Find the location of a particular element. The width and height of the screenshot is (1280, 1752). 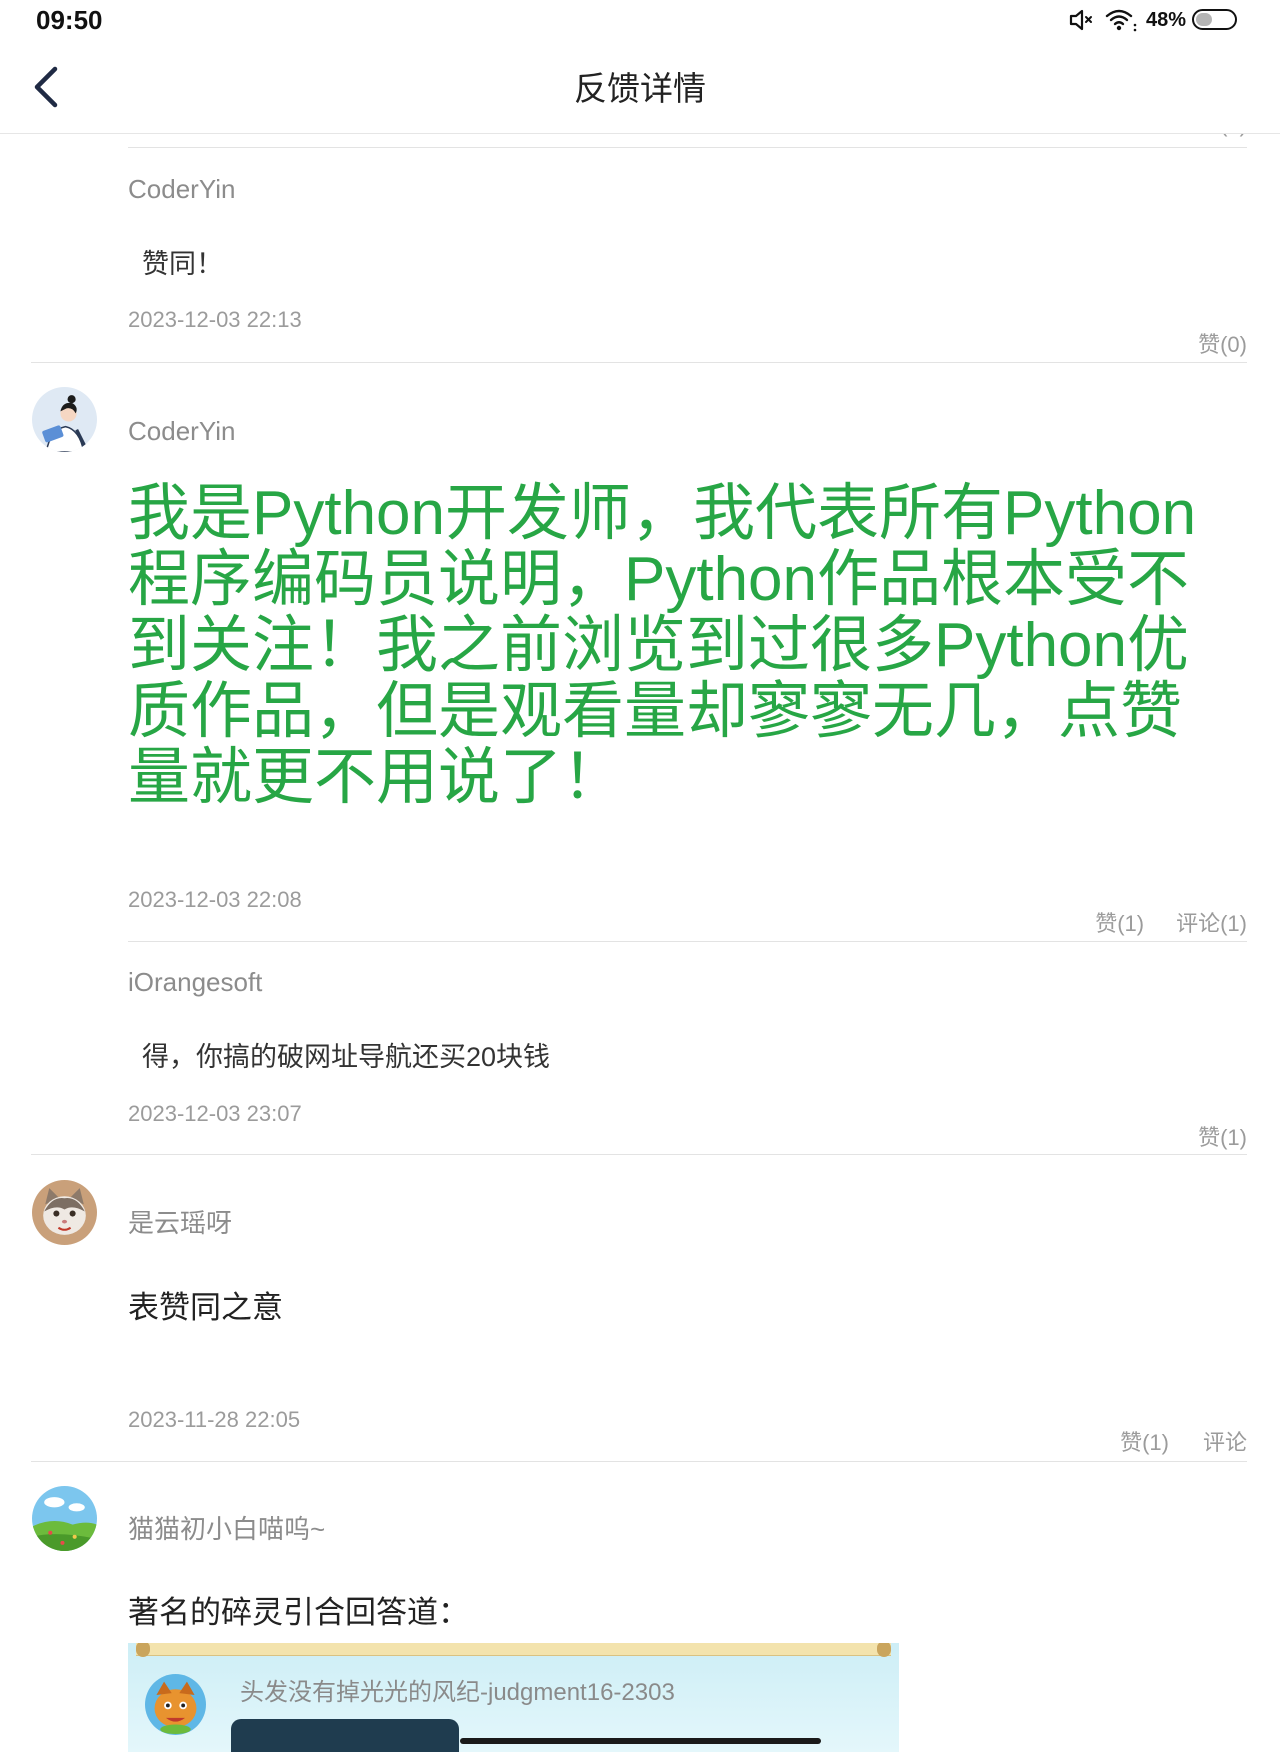

wifi-icon is located at coordinates (1121, 22).